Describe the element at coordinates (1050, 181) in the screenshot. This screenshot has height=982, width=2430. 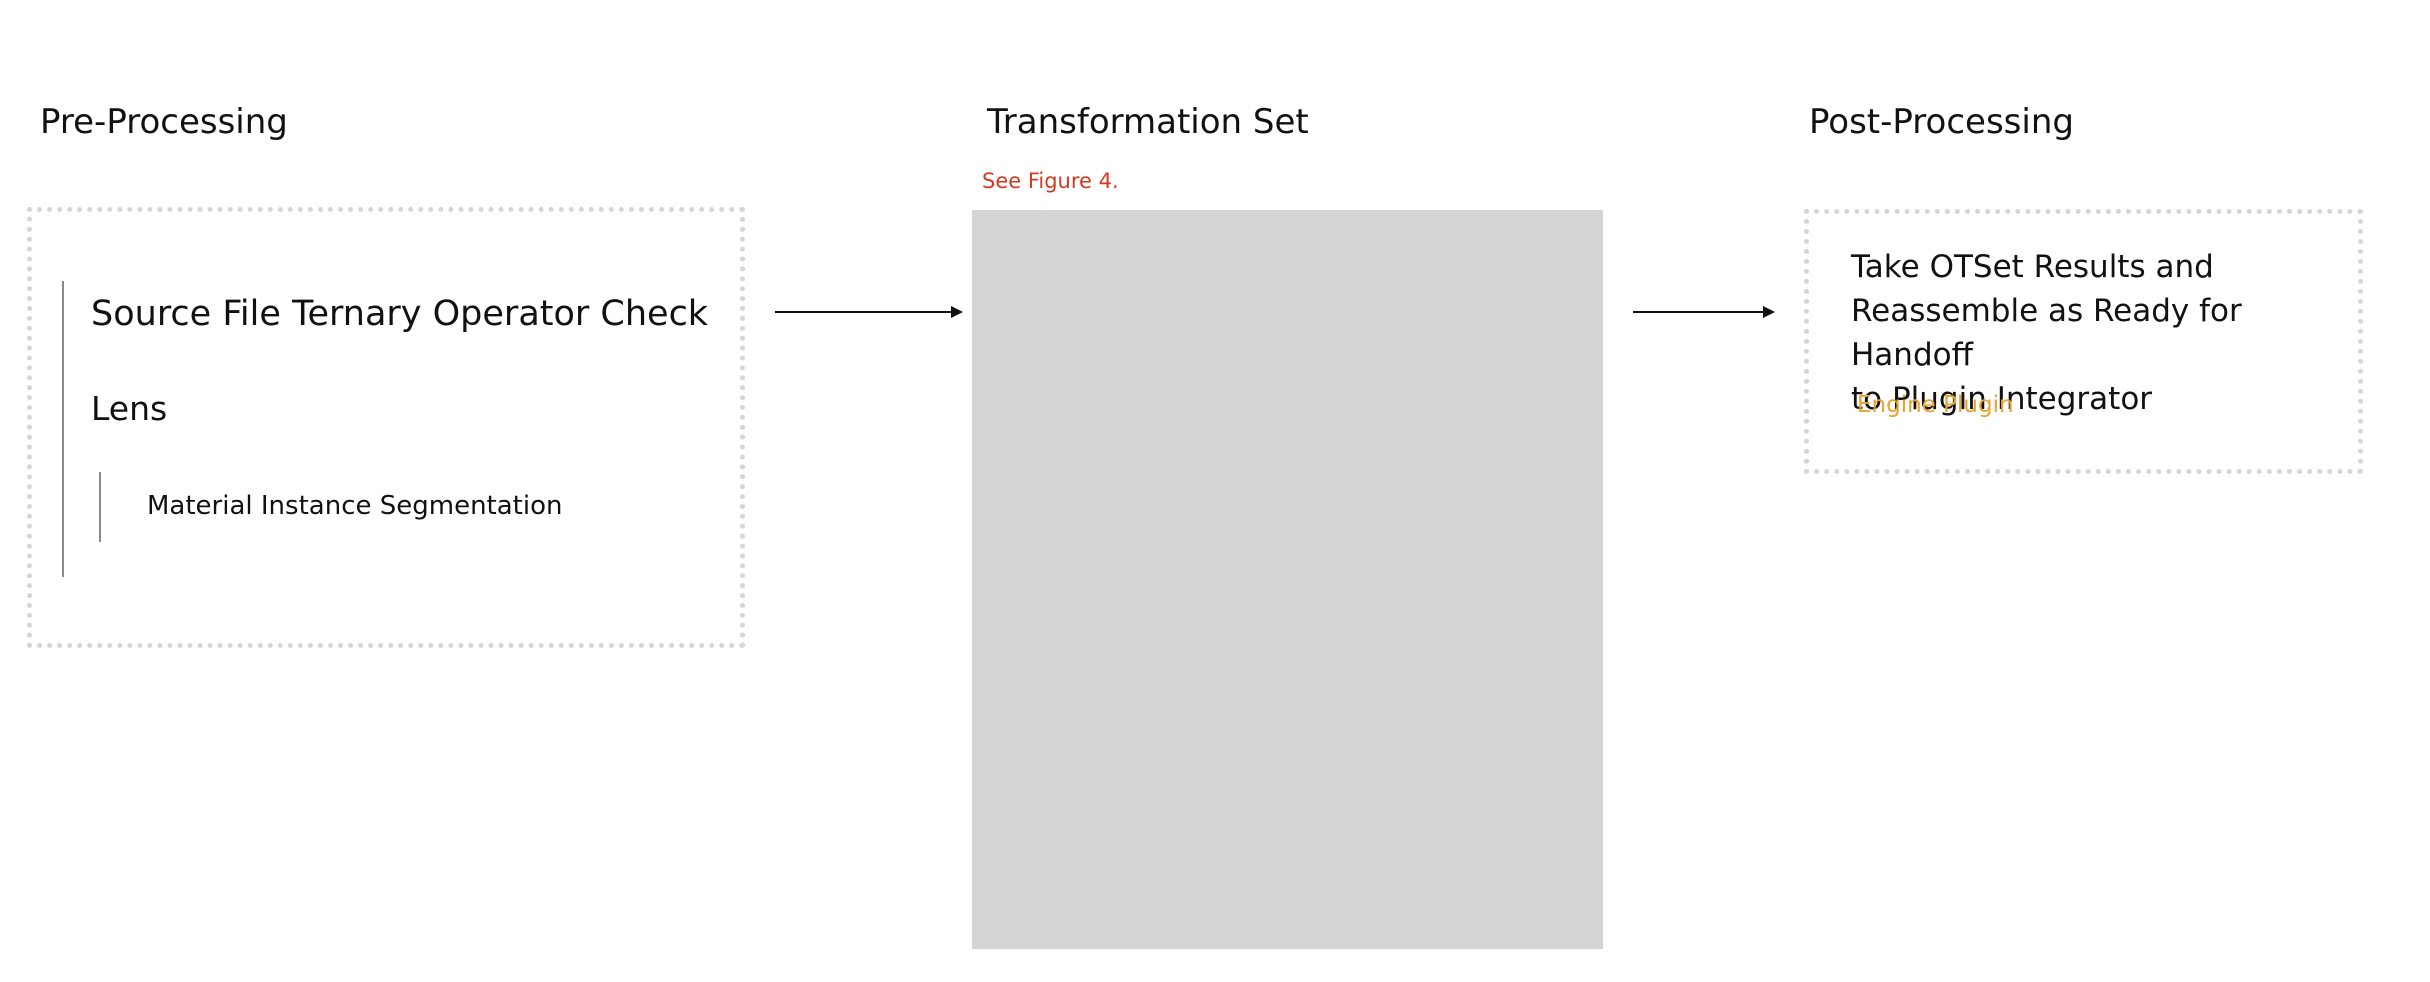
I see `figure-reference-link: See Figure 4.` at that location.